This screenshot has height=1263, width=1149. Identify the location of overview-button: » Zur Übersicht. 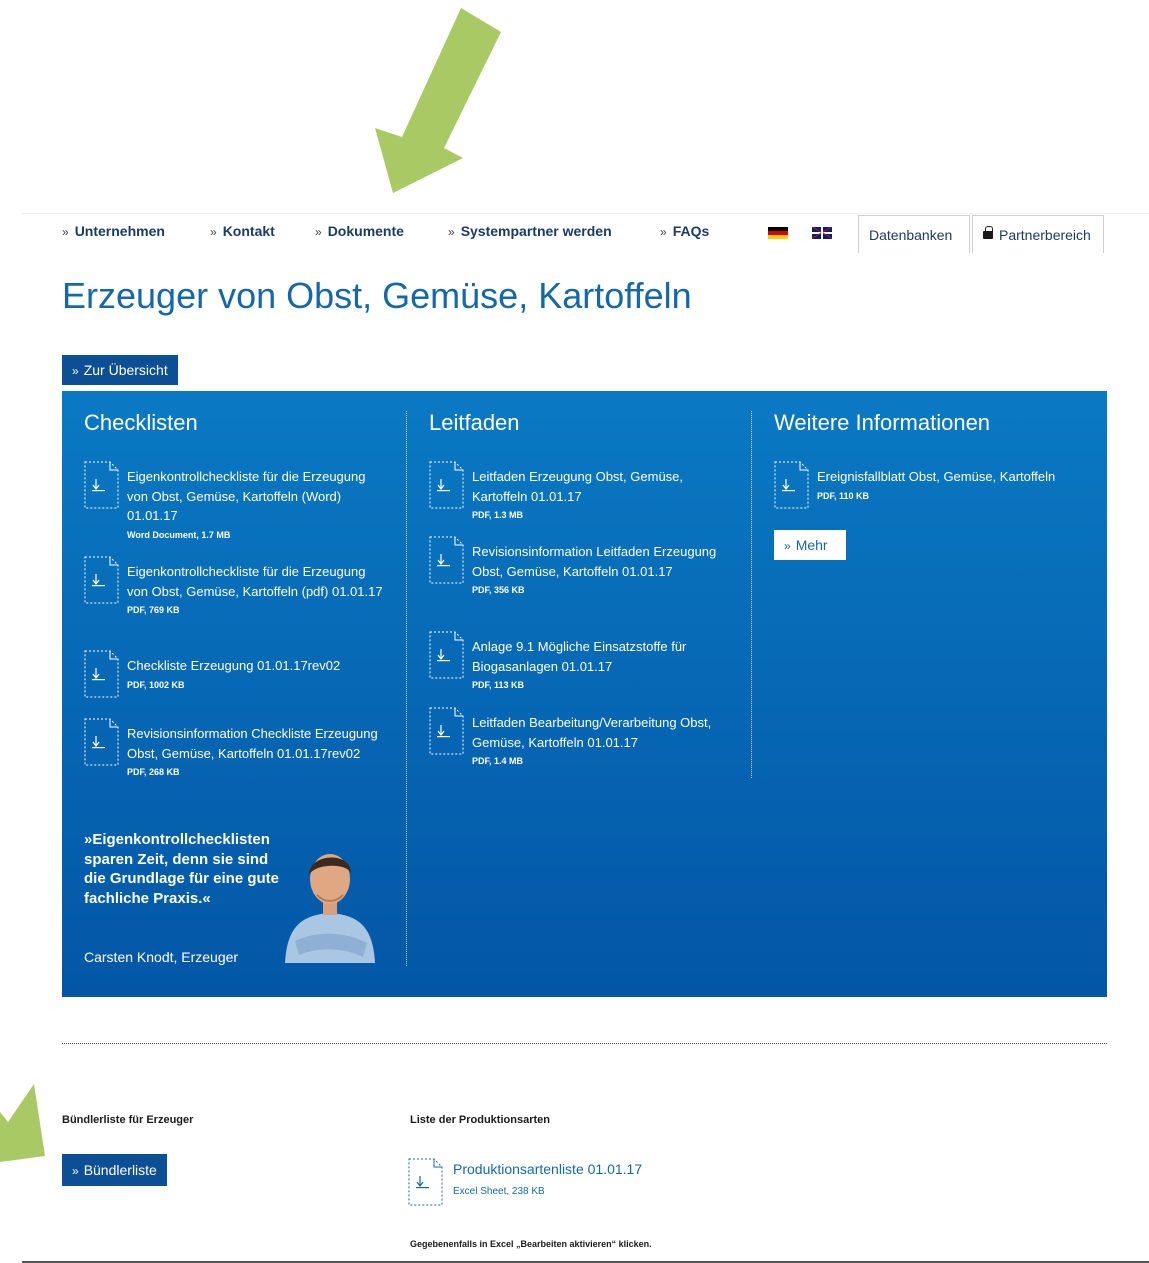
(120, 370).